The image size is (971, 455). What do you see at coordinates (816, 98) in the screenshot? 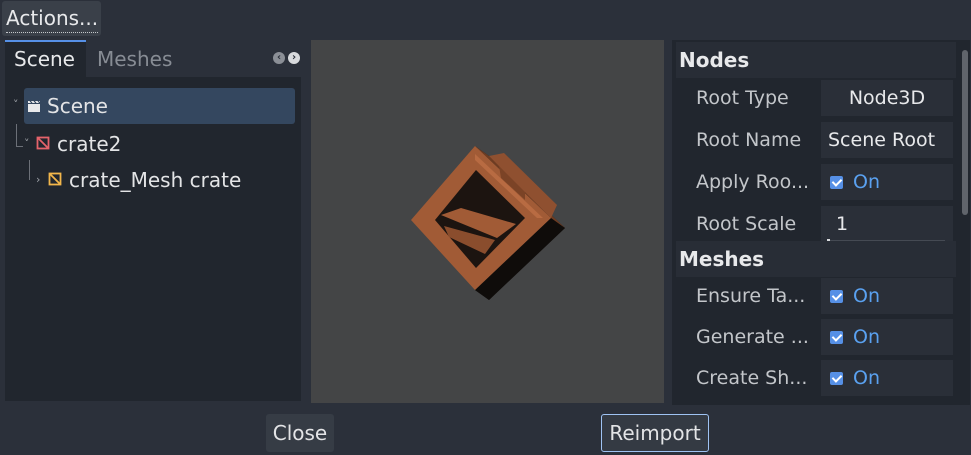
I see `property-root-type: Root Type Node3D` at bounding box center [816, 98].